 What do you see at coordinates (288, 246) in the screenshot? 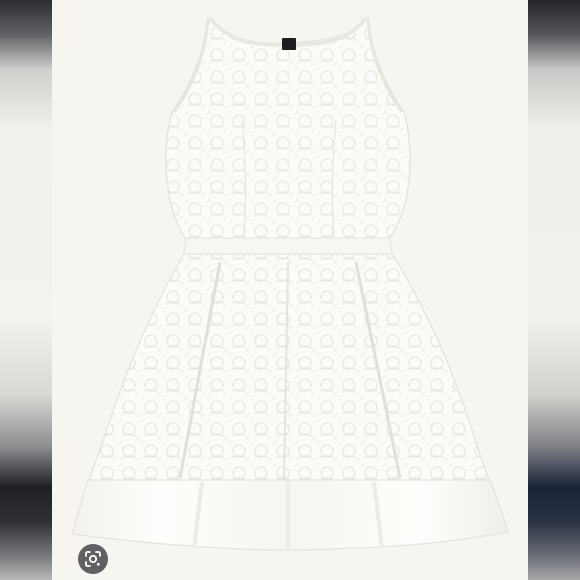
I see `waistband` at bounding box center [288, 246].